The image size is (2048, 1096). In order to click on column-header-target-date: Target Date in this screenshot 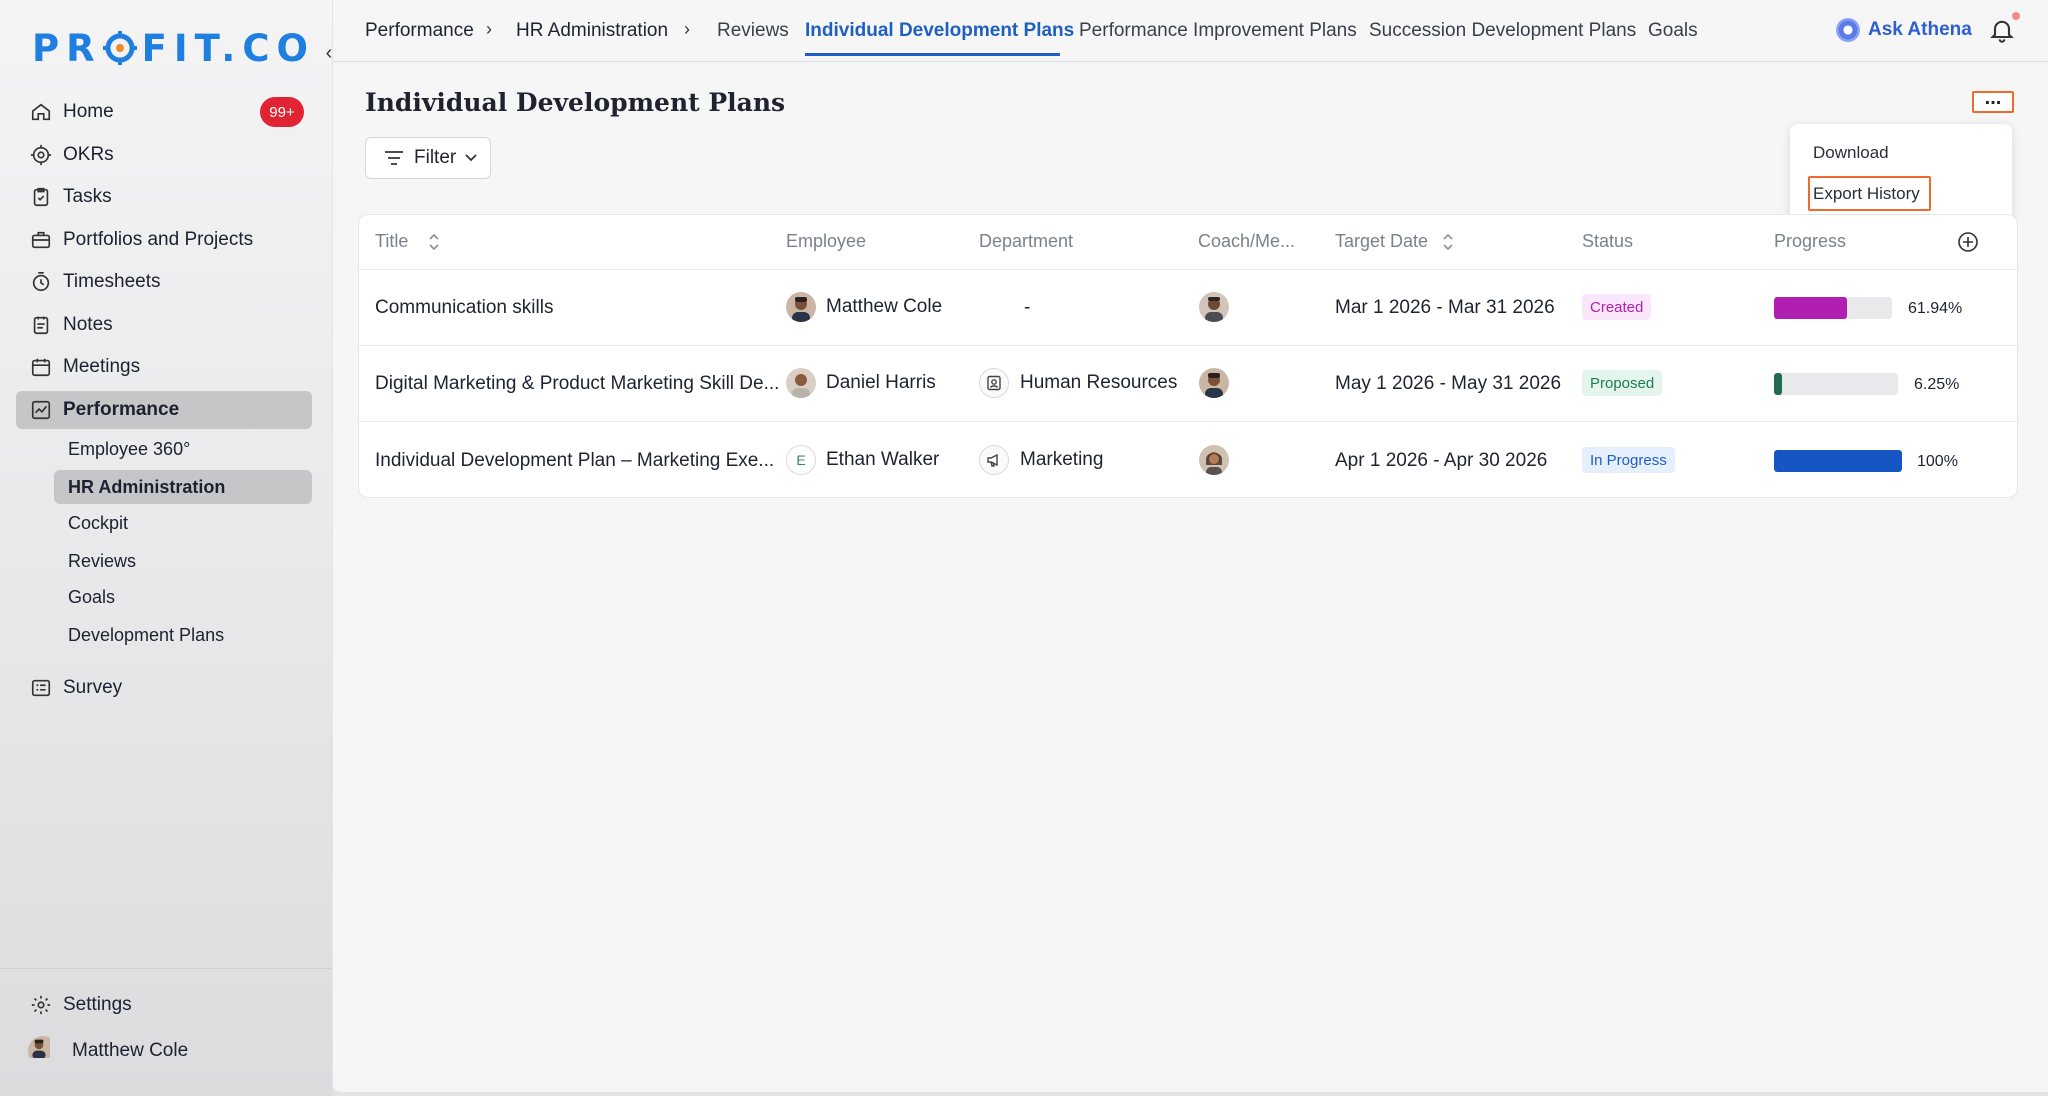, I will do `click(1394, 241)`.